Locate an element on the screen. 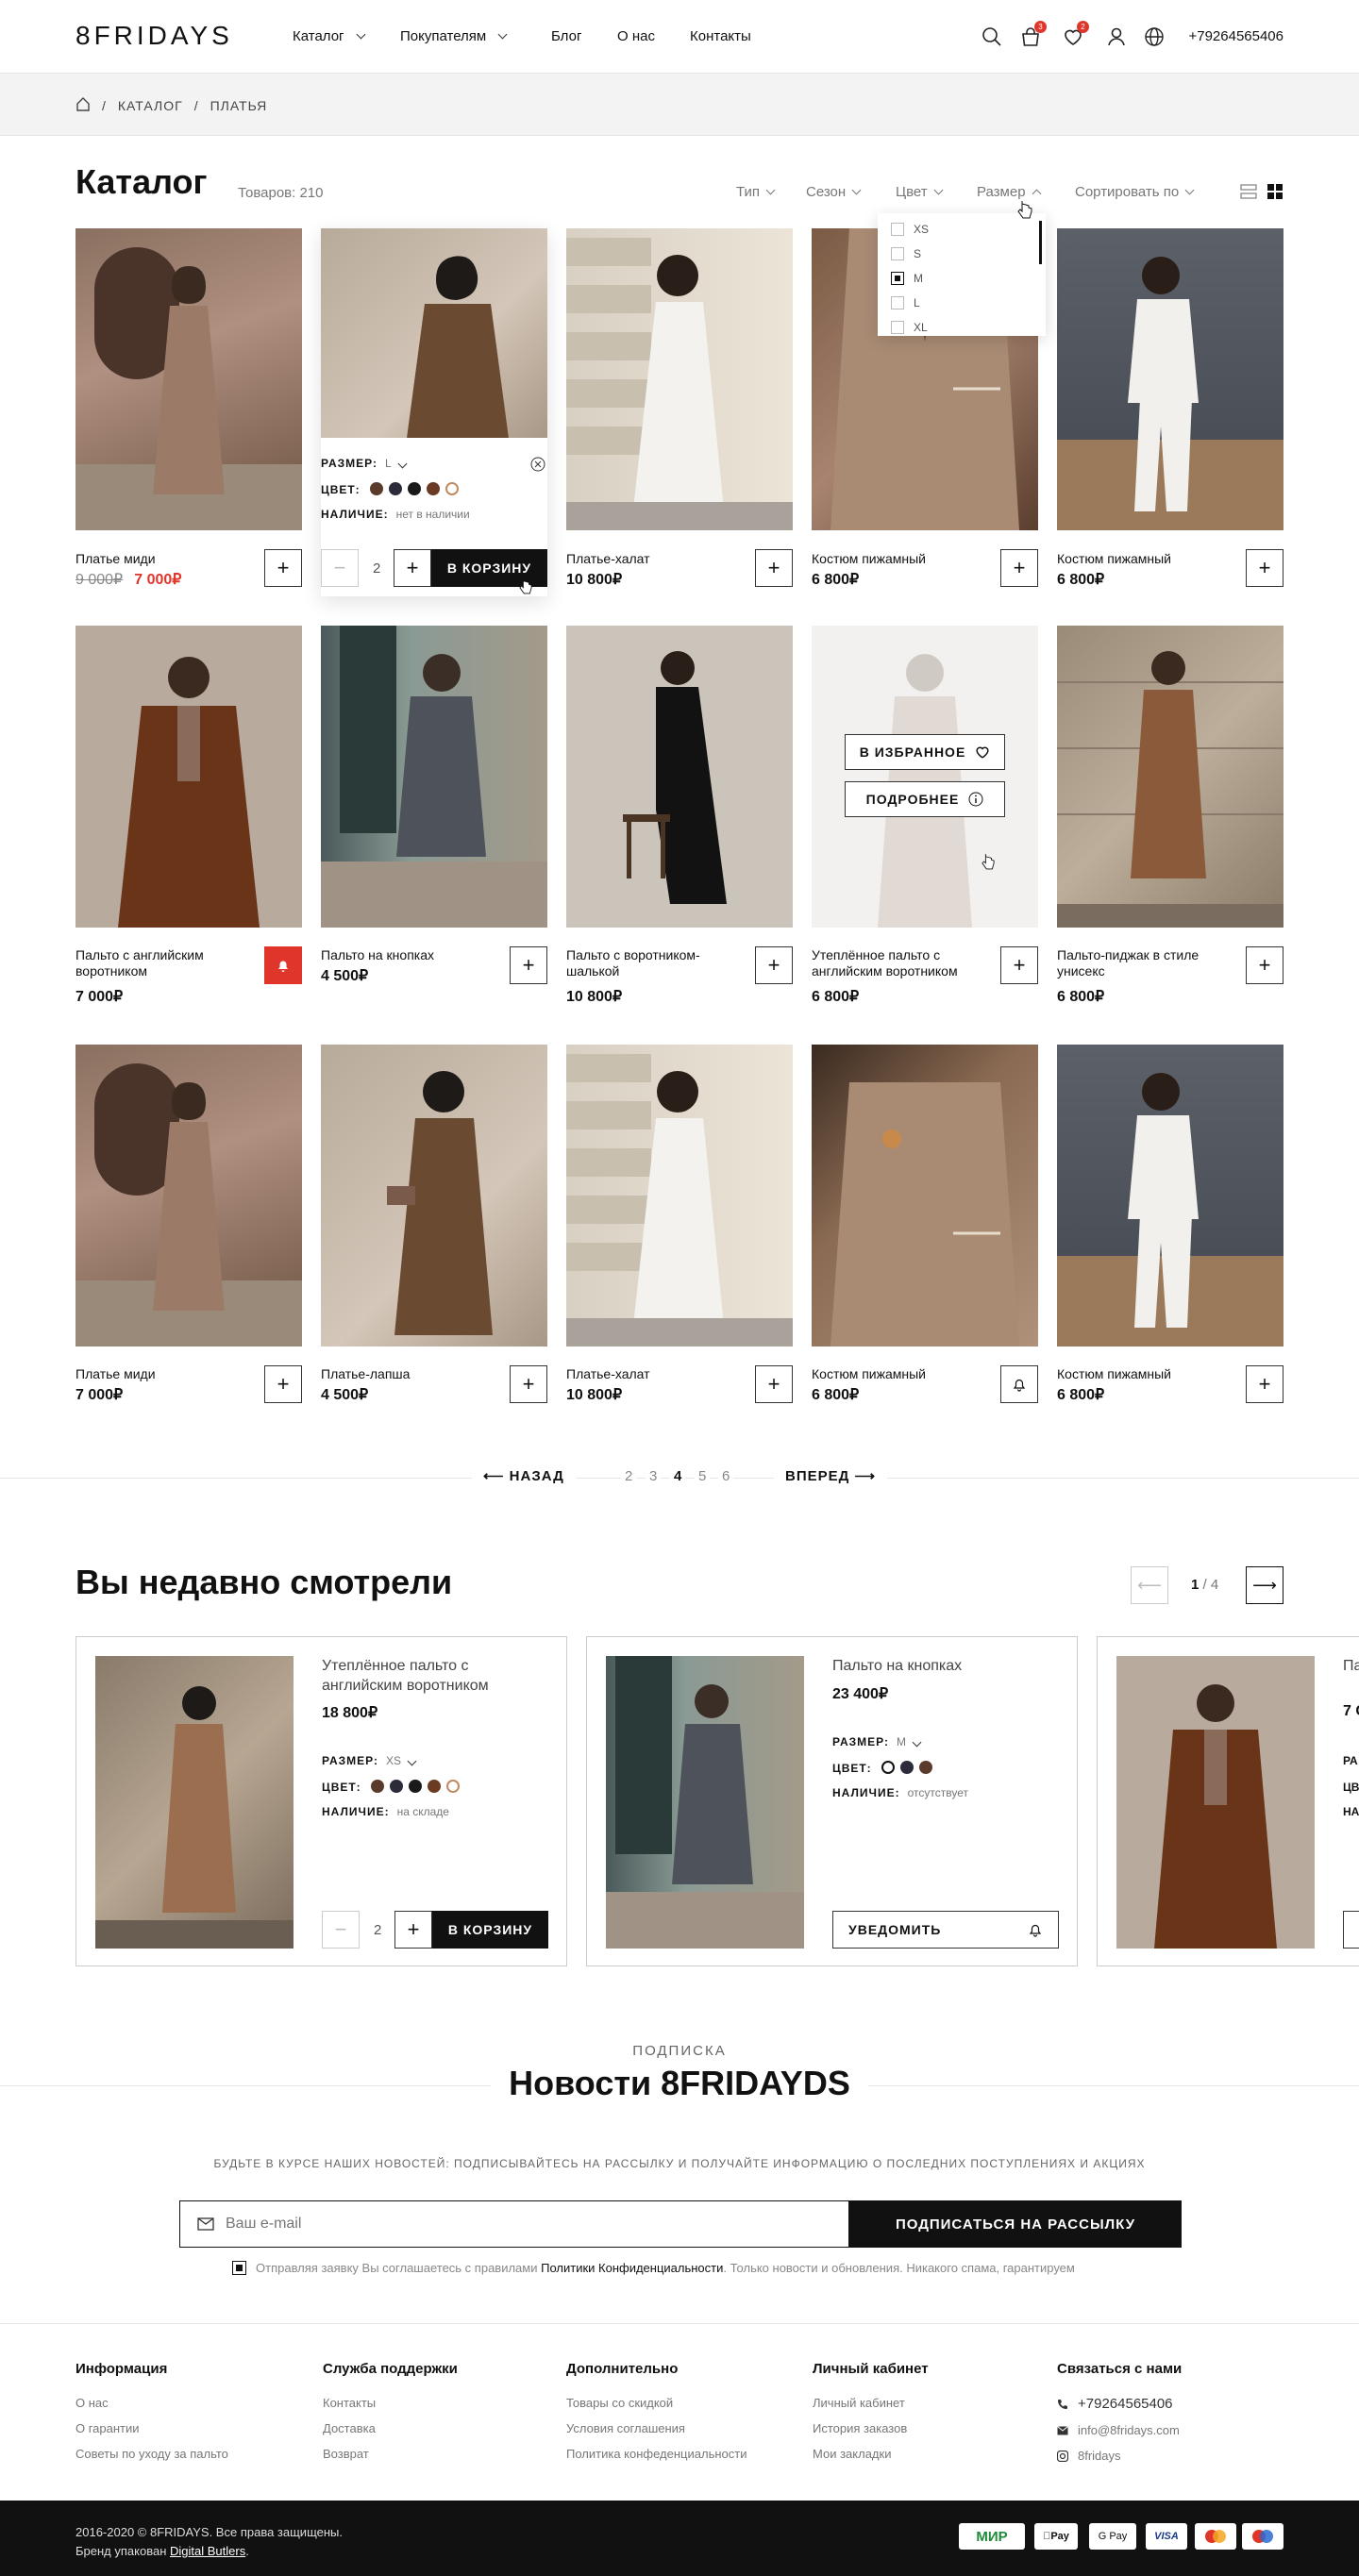  subscribe-button: ПОДПИСАТЬСЯ НА РАССЫЛКУ is located at coordinates (1016, 2224).